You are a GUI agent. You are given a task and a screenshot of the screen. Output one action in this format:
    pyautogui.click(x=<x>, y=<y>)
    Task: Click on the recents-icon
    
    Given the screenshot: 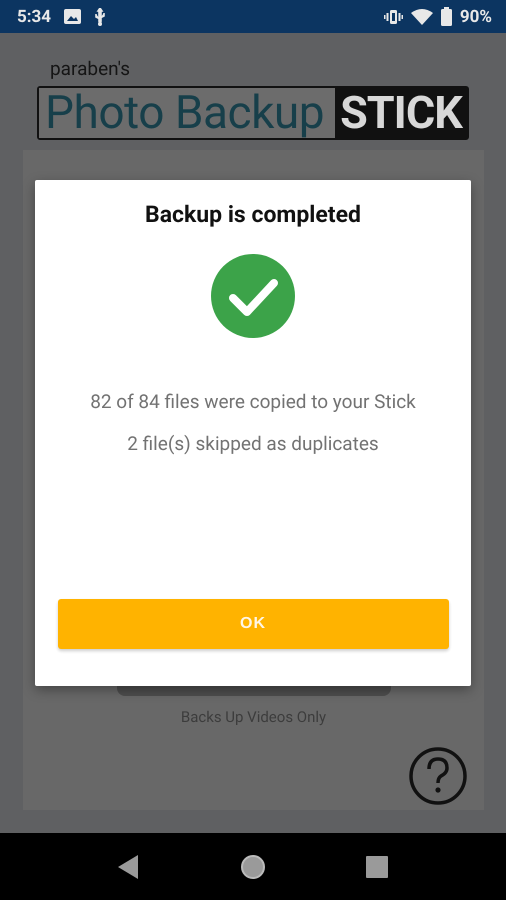 What is the action you would take?
    pyautogui.click(x=377, y=867)
    